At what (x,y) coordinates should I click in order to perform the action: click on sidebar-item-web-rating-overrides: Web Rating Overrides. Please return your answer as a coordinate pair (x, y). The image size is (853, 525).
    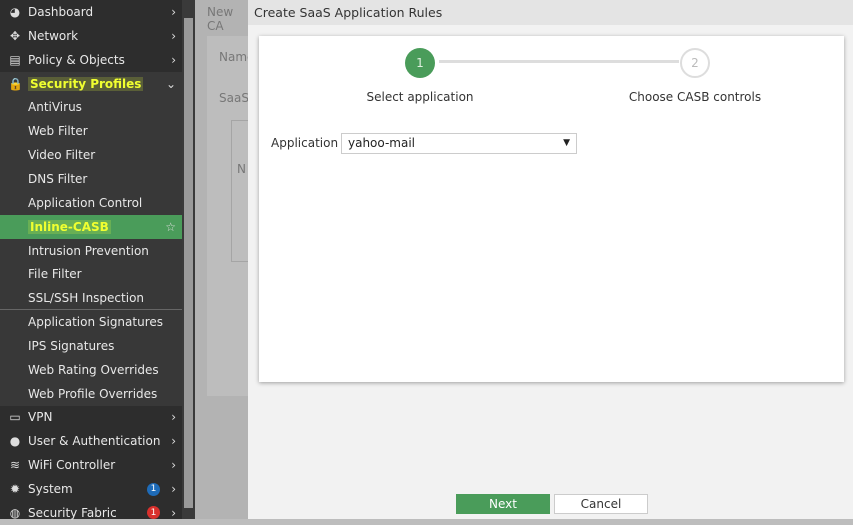
    Looking at the image, I should click on (91, 369).